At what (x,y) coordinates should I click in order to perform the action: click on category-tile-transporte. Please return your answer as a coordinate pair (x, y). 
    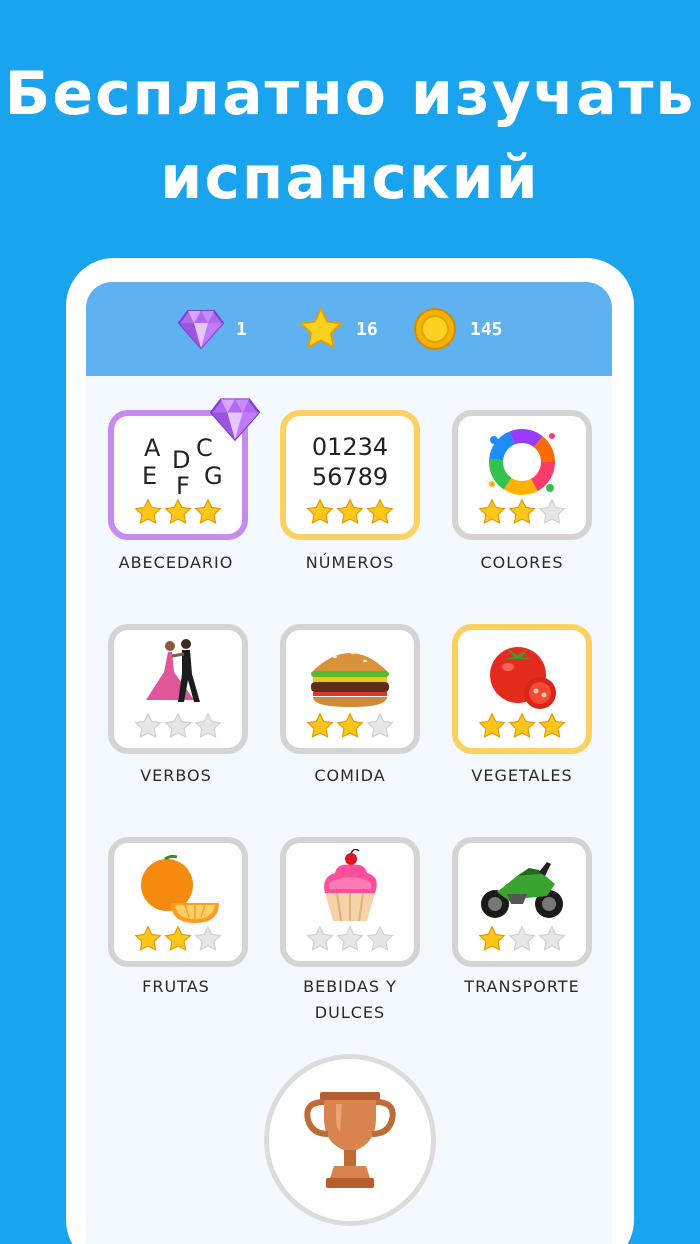
    Looking at the image, I should click on (522, 902).